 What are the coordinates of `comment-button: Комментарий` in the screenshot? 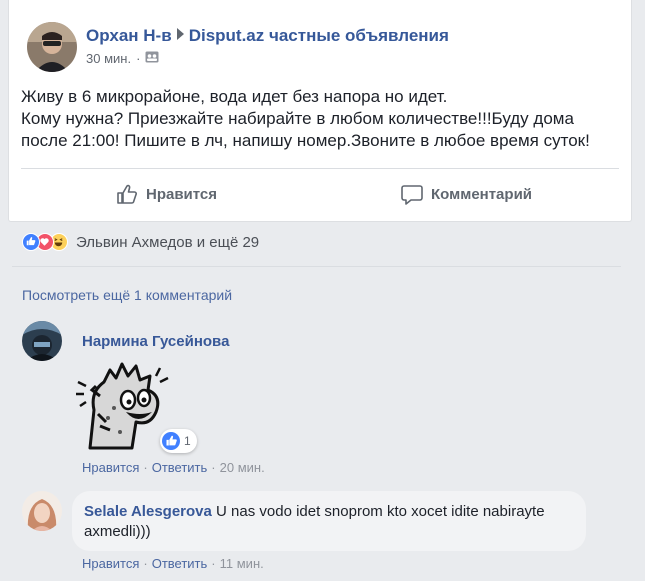 It's located at (466, 194).